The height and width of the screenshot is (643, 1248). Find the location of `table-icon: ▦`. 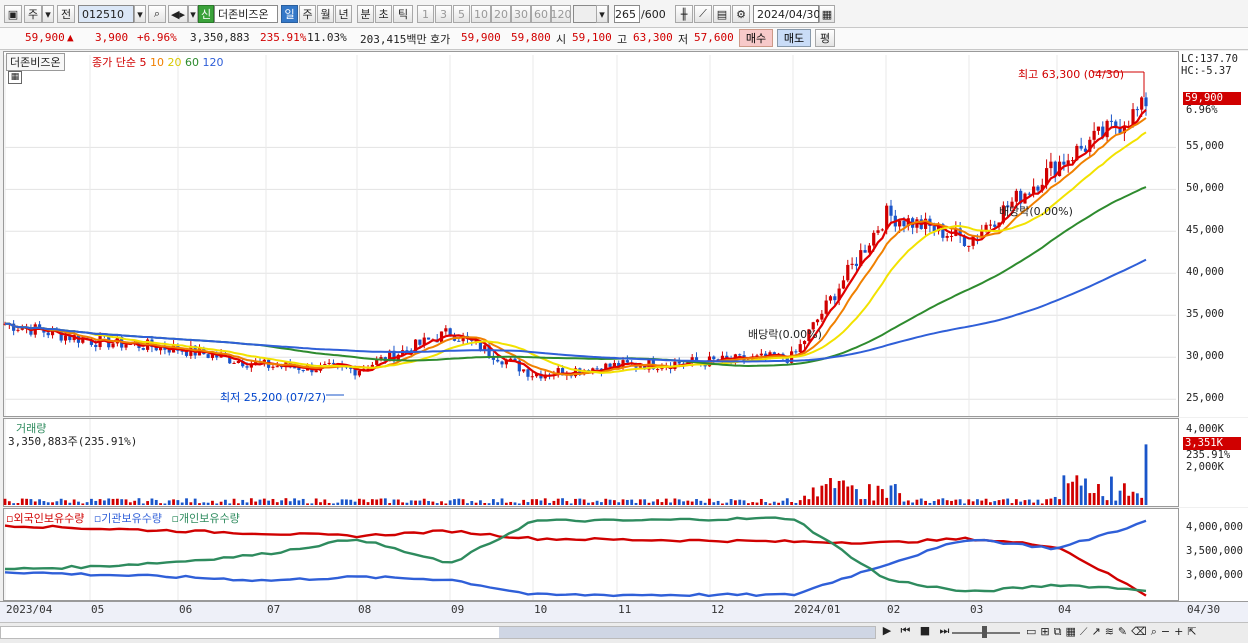

table-icon: ▦ is located at coordinates (15, 77).